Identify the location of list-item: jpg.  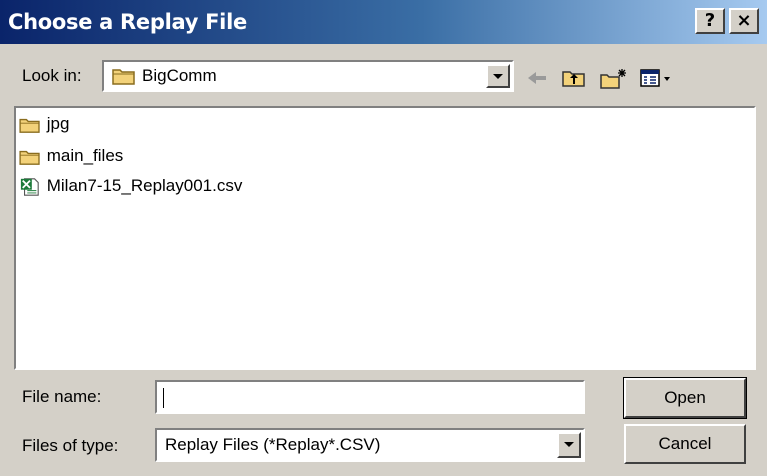
(44, 124).